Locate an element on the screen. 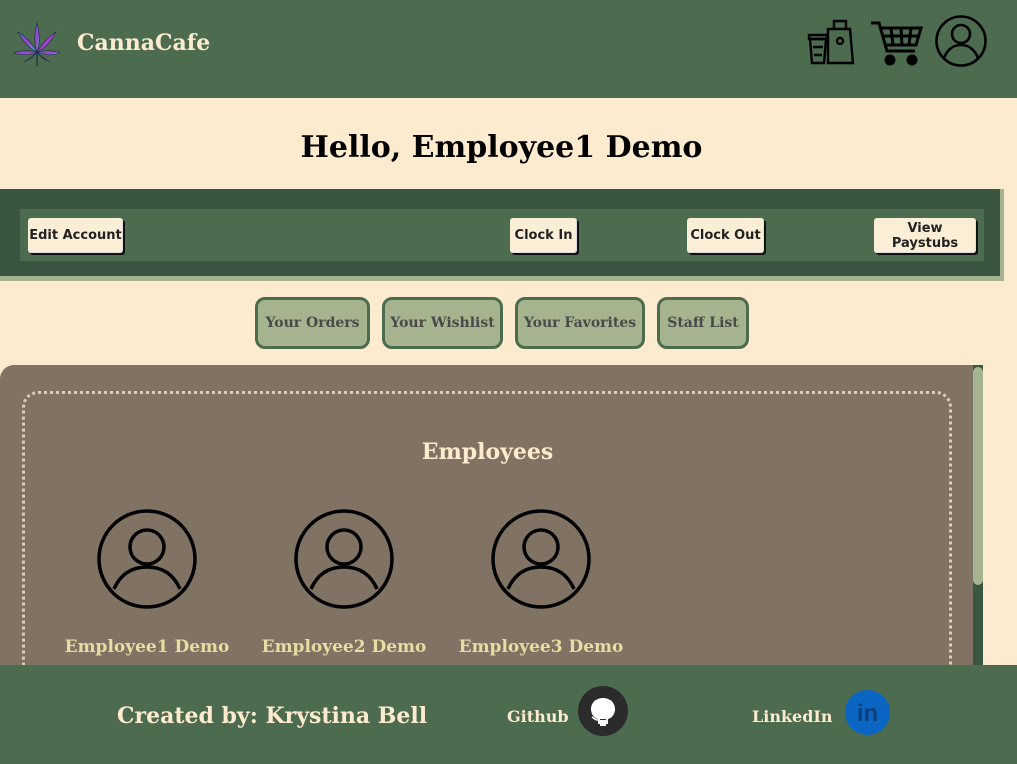  tab-your-favorites: Your Favorites is located at coordinates (580, 323).